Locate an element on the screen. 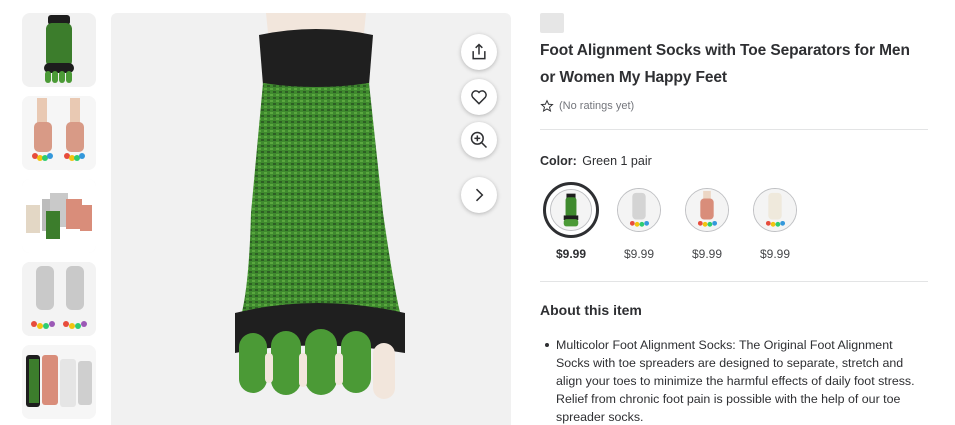 The width and height of the screenshot is (955, 425). zoom-button is located at coordinates (479, 140).